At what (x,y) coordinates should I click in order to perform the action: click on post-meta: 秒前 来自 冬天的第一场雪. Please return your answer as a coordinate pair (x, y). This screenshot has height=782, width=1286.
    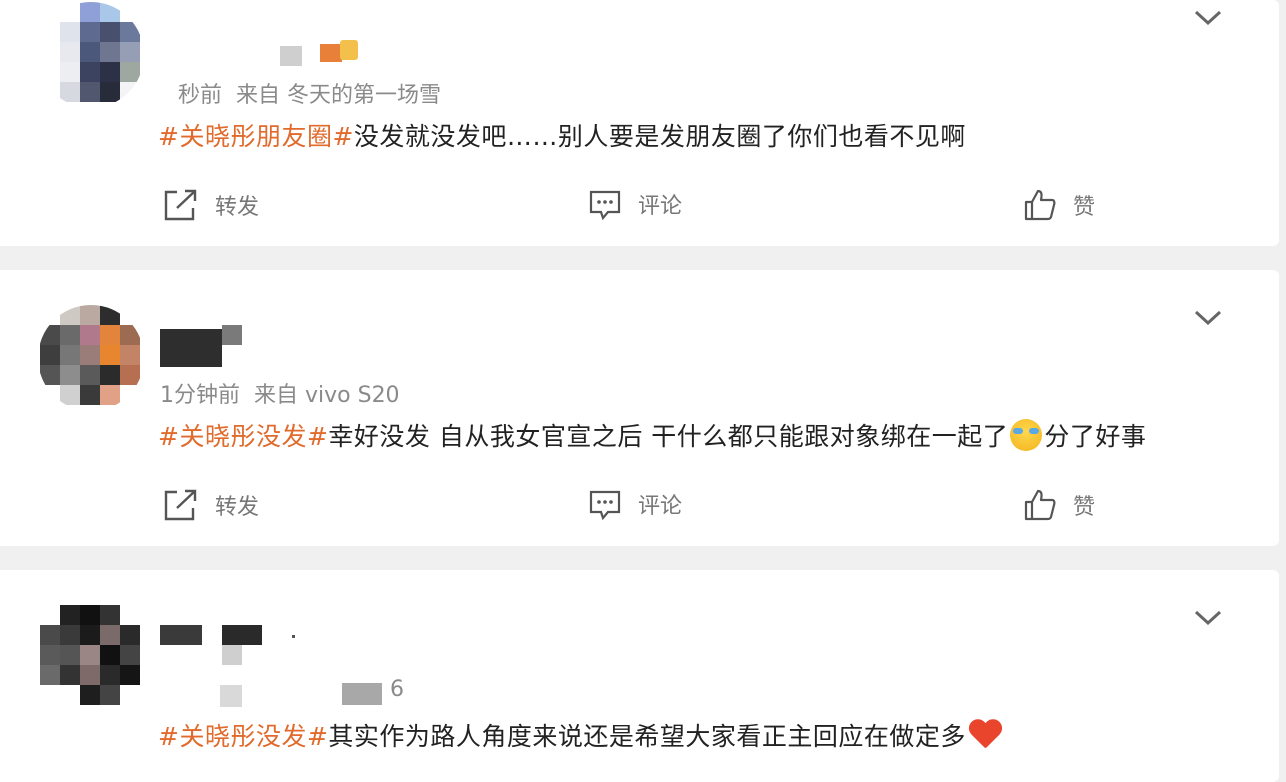
    Looking at the image, I should click on (316, 93).